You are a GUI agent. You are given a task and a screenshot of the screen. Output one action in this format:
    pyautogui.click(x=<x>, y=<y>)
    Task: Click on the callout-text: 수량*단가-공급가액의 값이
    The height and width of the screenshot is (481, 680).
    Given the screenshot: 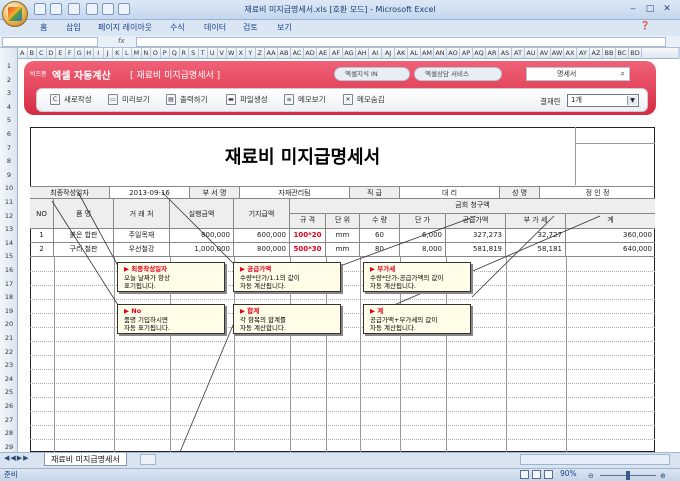 What is the action you would take?
    pyautogui.click(x=407, y=277)
    